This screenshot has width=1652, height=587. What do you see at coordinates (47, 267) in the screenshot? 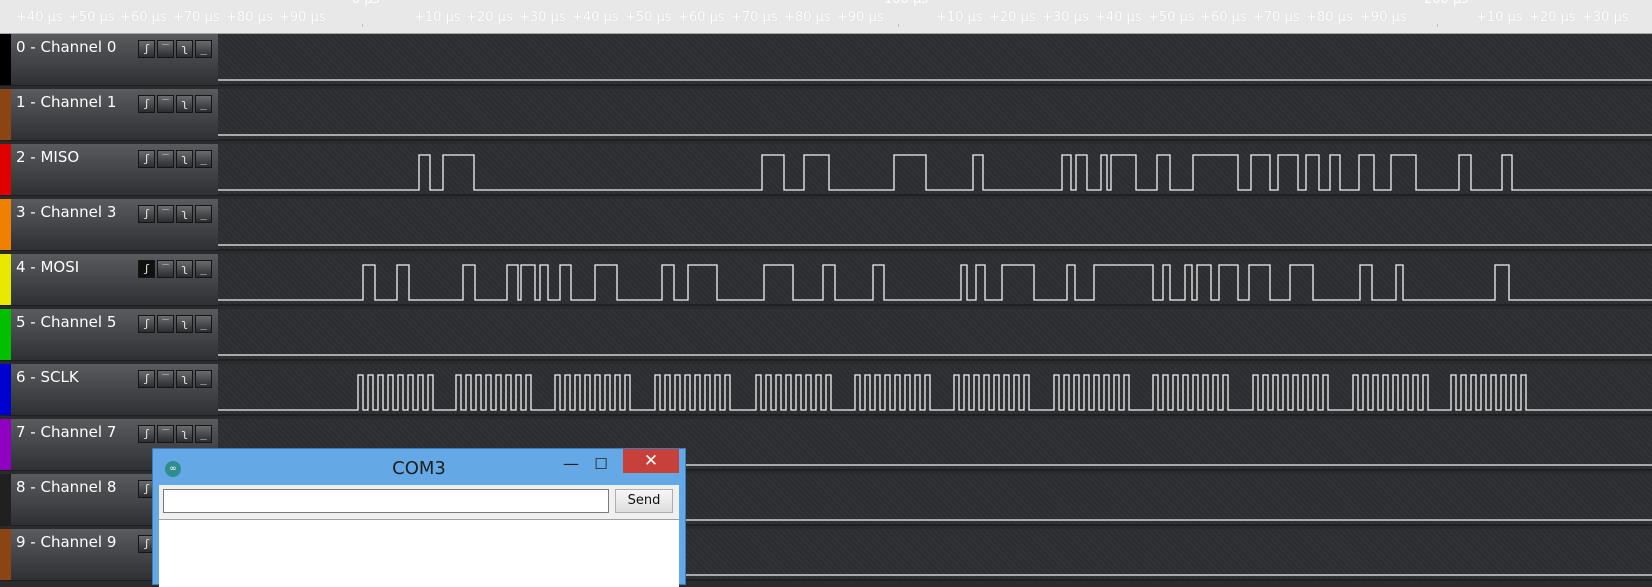
I see `channel-name: 4 - MOSI` at bounding box center [47, 267].